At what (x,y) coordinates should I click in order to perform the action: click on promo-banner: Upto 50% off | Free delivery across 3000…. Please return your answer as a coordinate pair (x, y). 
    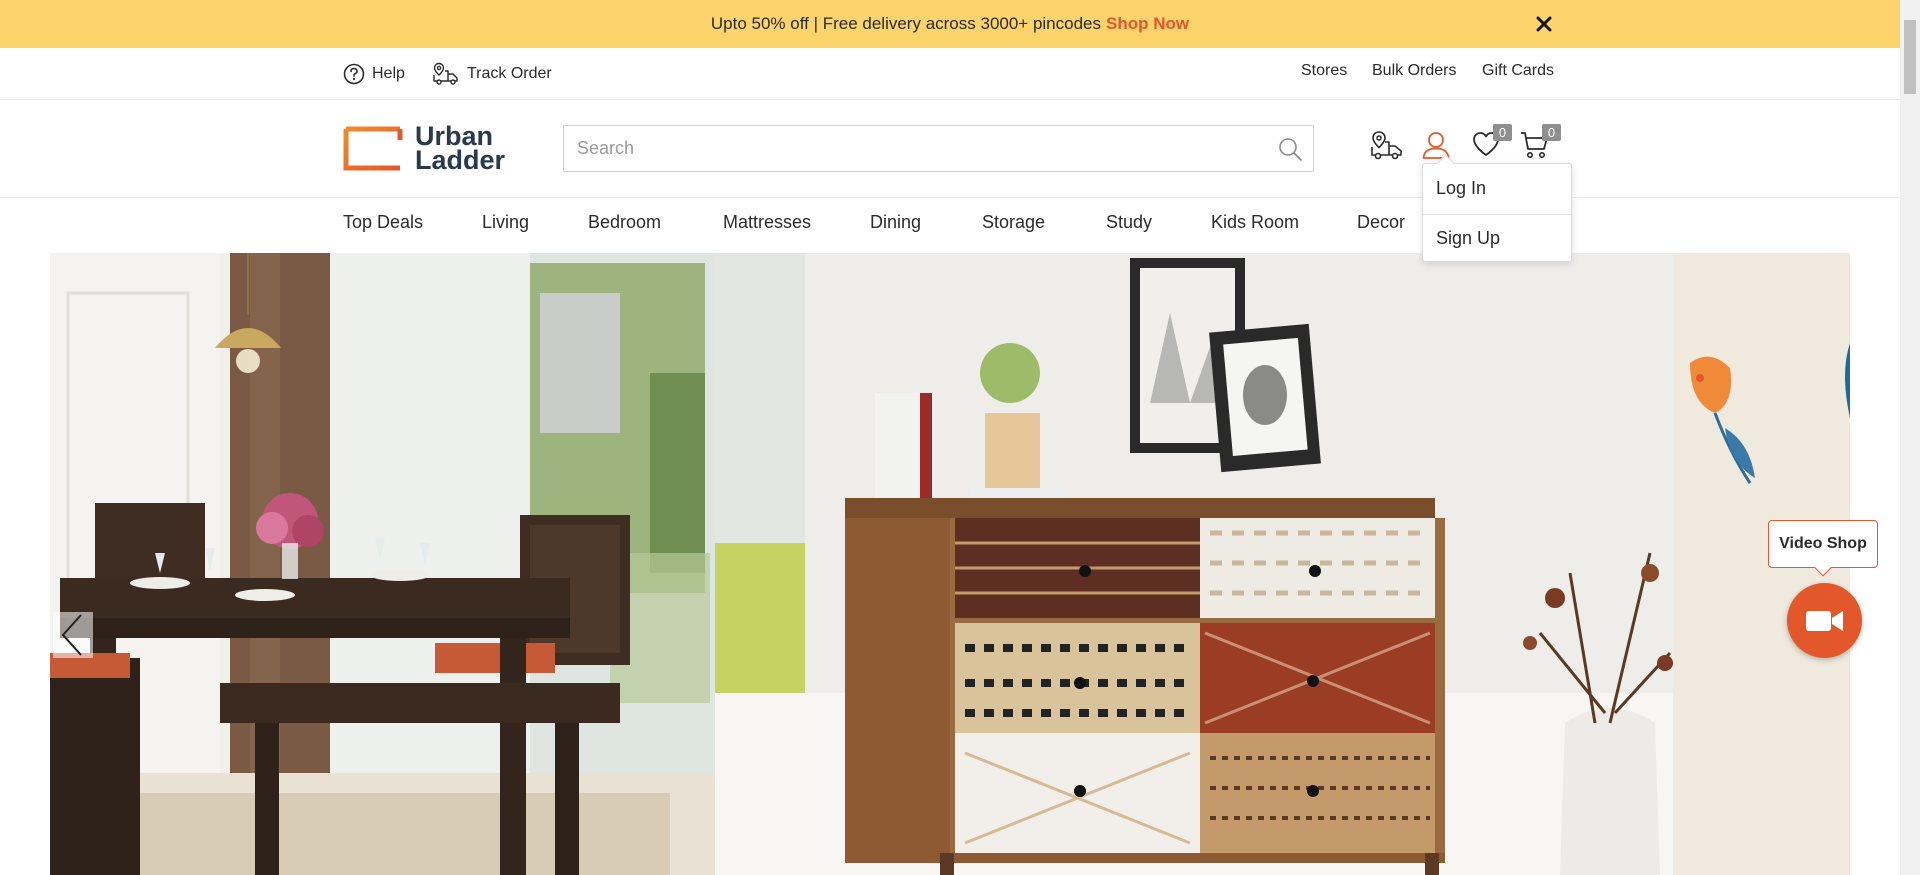
    Looking at the image, I should click on (950, 24).